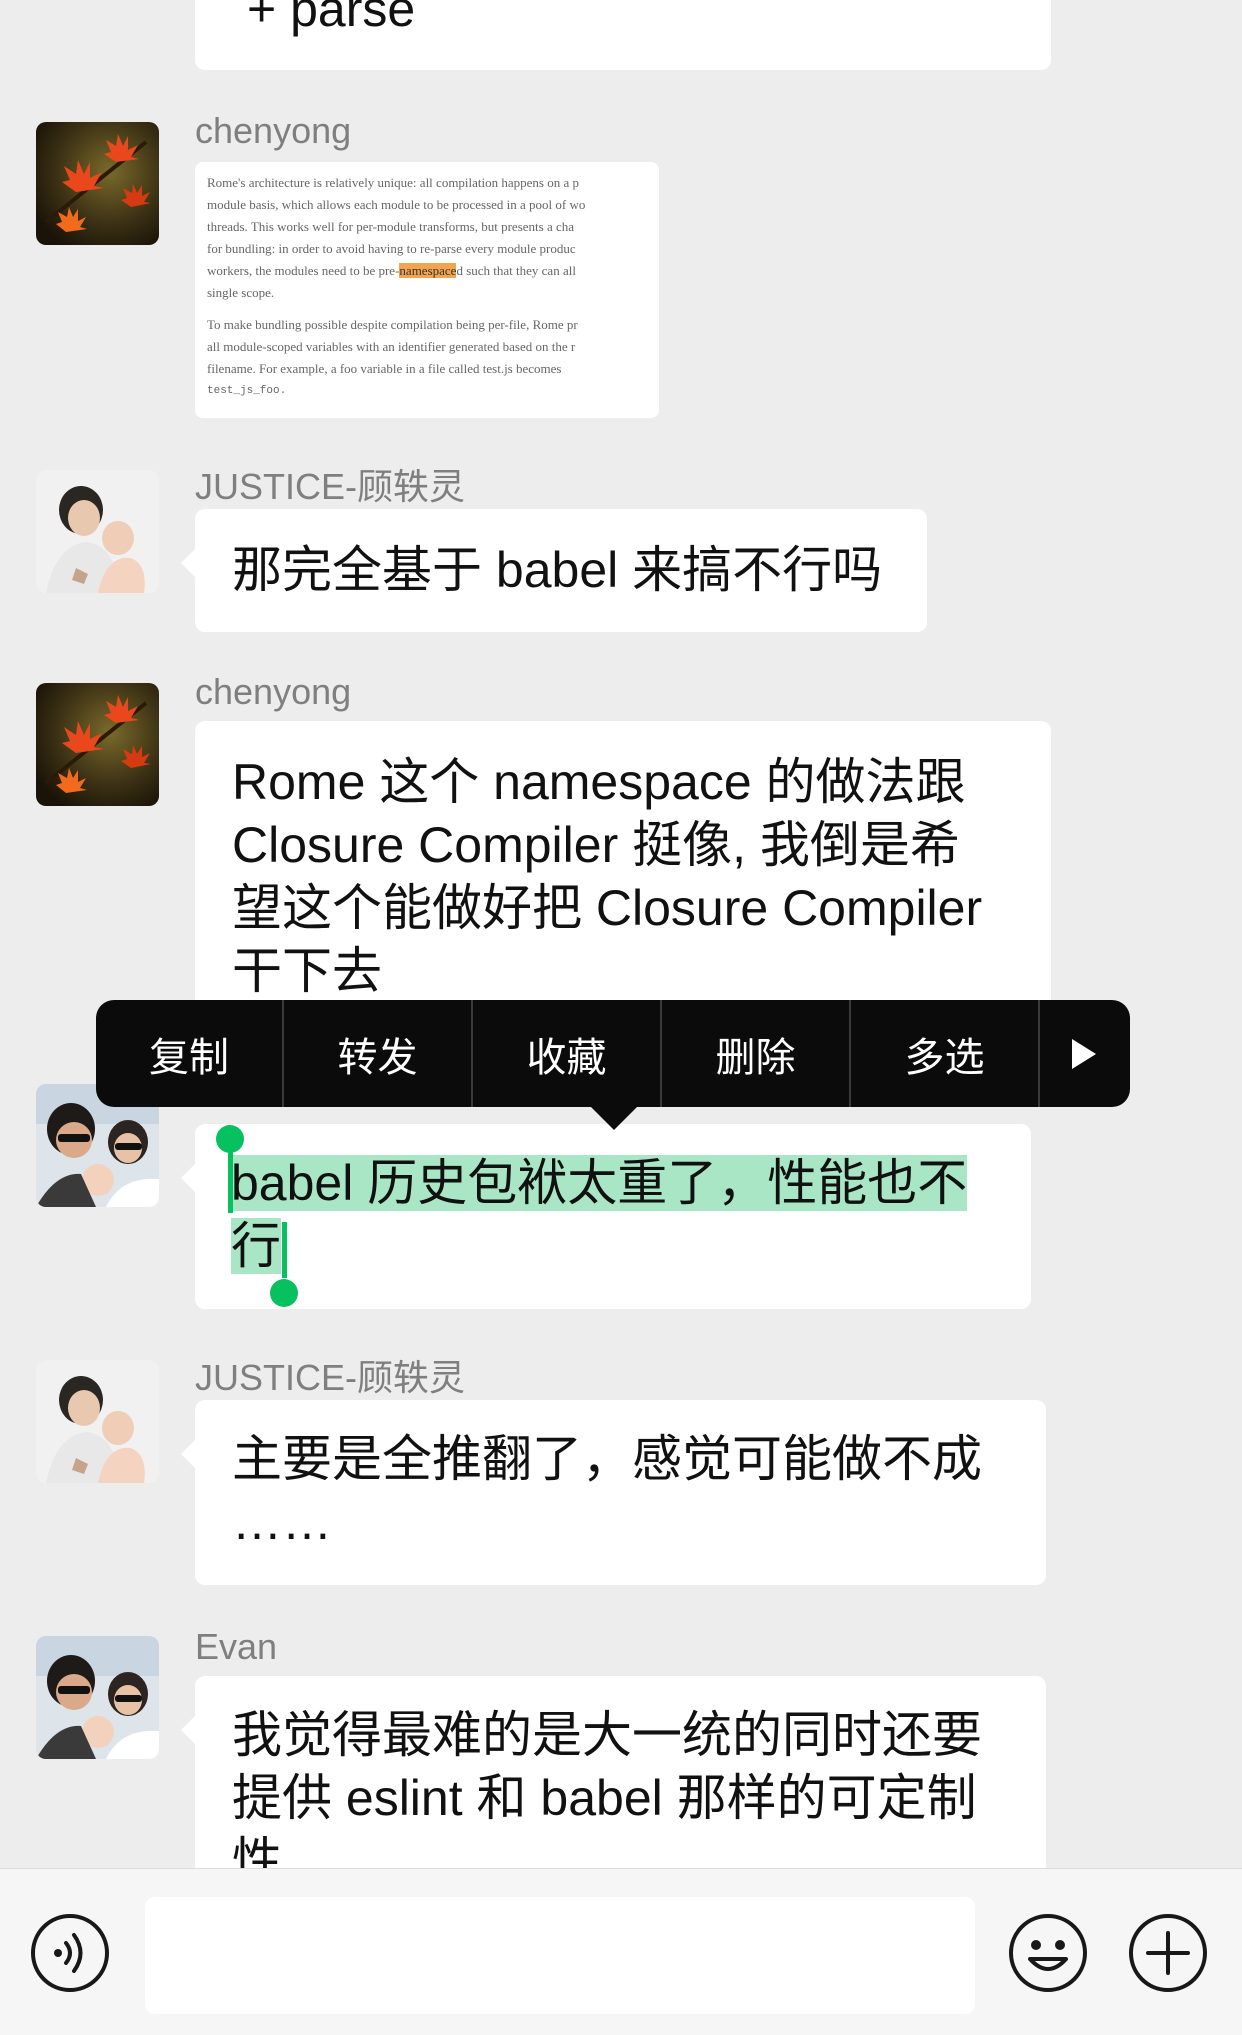 The image size is (1242, 2035). I want to click on message-text: + parse, so click(331, 18).